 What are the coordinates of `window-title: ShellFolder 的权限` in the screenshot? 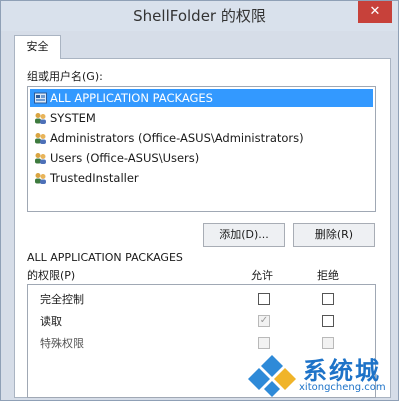 It's located at (199, 16).